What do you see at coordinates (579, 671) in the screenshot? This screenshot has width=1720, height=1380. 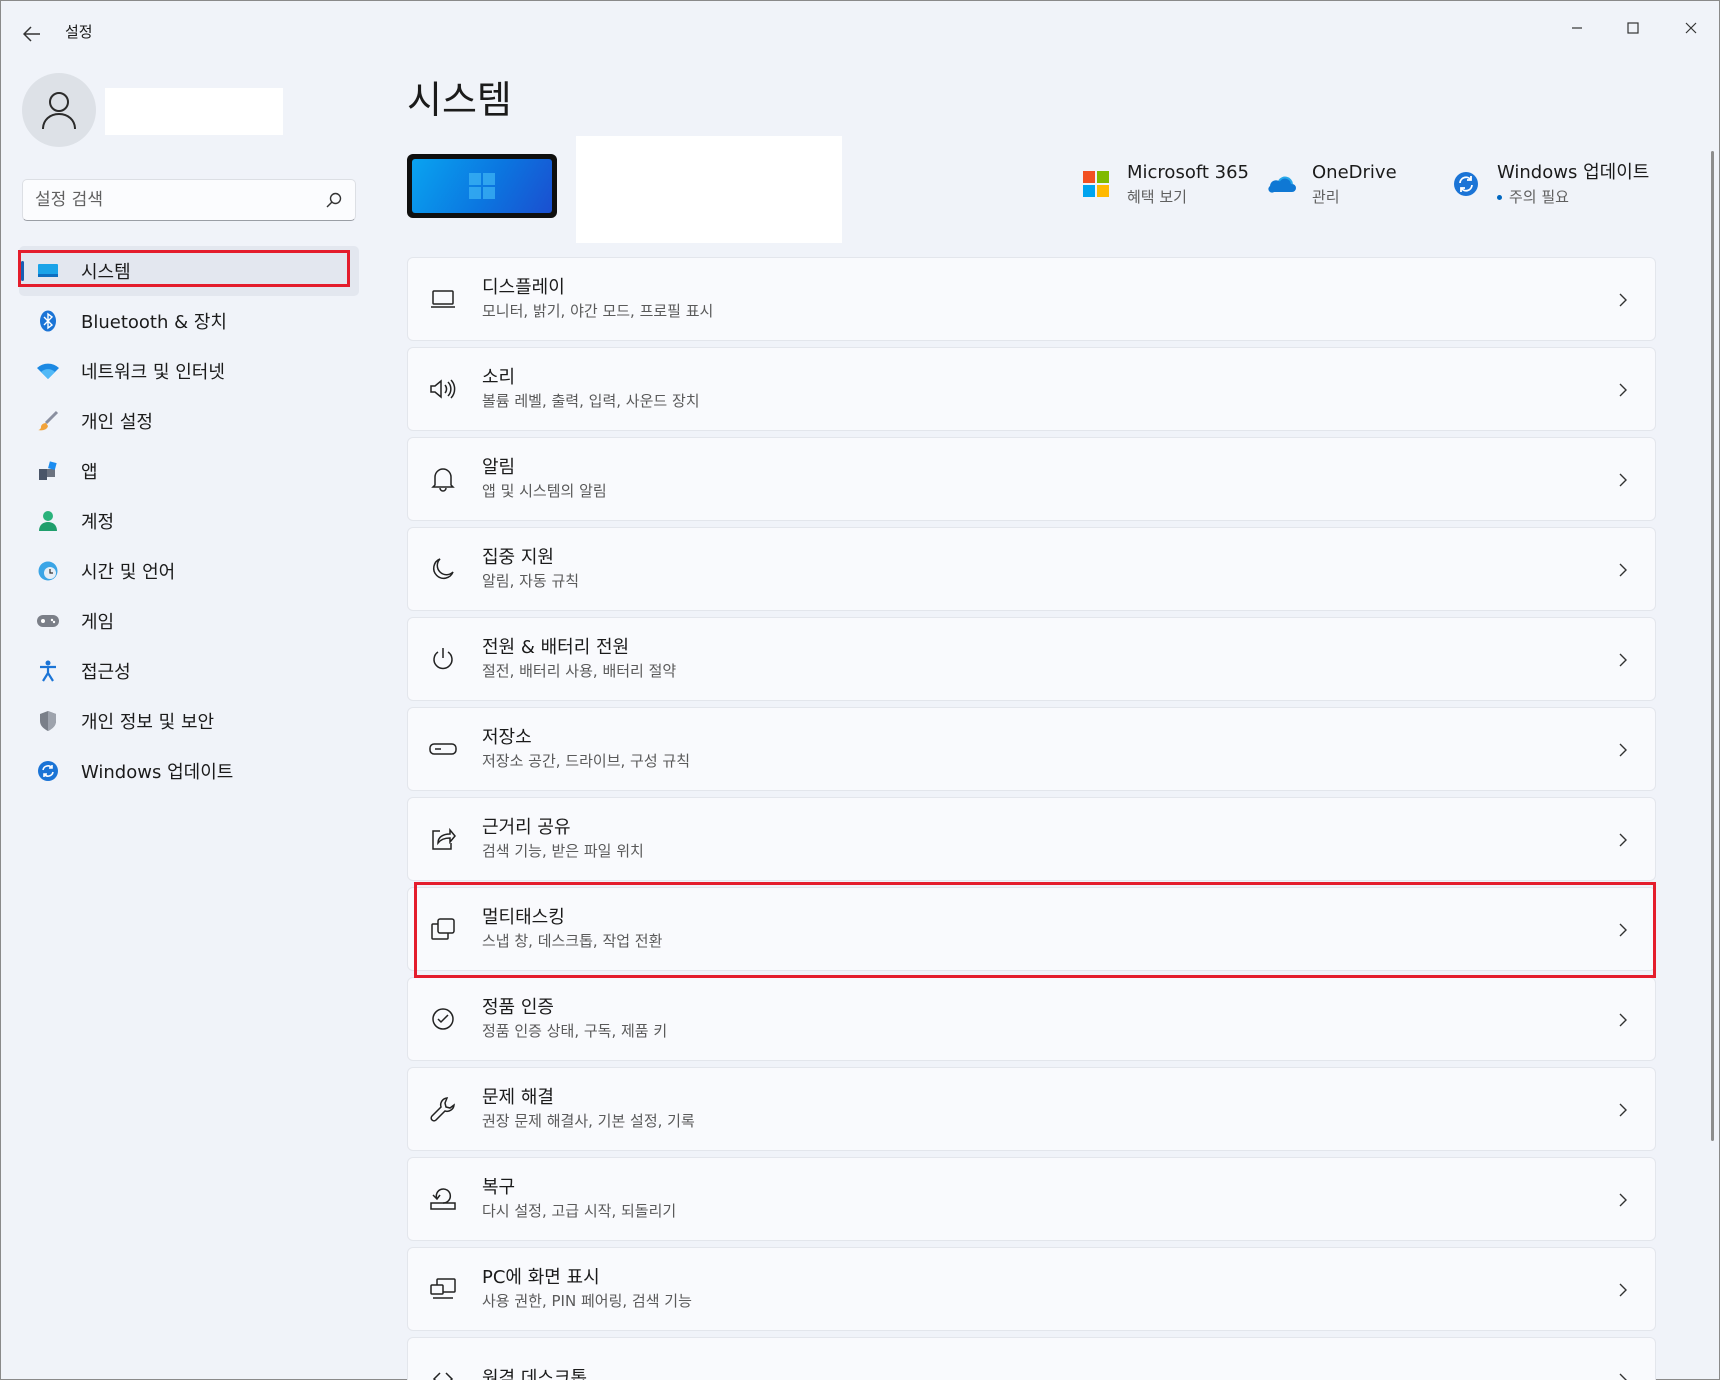 I see `card-subtitle: 절전, 배터리 사용, 배터리 절약` at bounding box center [579, 671].